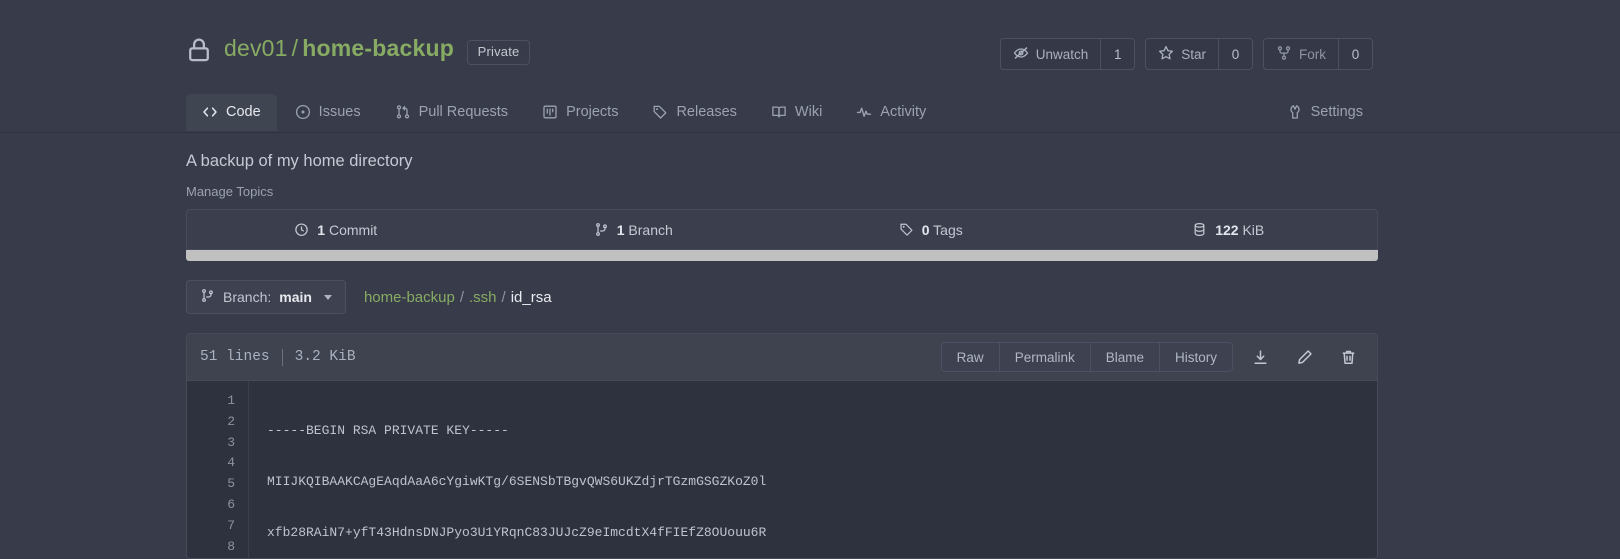 The height and width of the screenshot is (559, 1620). What do you see at coordinates (217, 547) in the screenshot?
I see `line-number: 8` at bounding box center [217, 547].